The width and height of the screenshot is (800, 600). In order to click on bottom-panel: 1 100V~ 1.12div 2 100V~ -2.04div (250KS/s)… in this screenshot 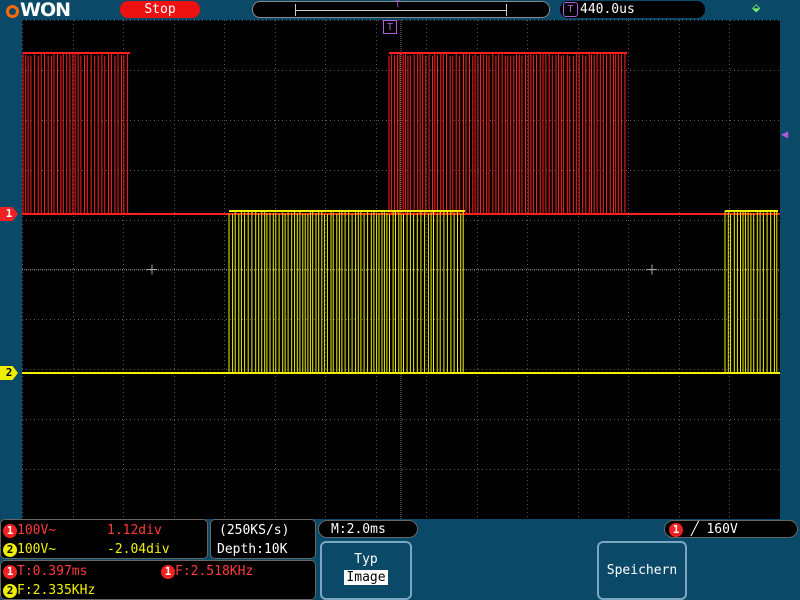, I will do `click(400, 559)`.